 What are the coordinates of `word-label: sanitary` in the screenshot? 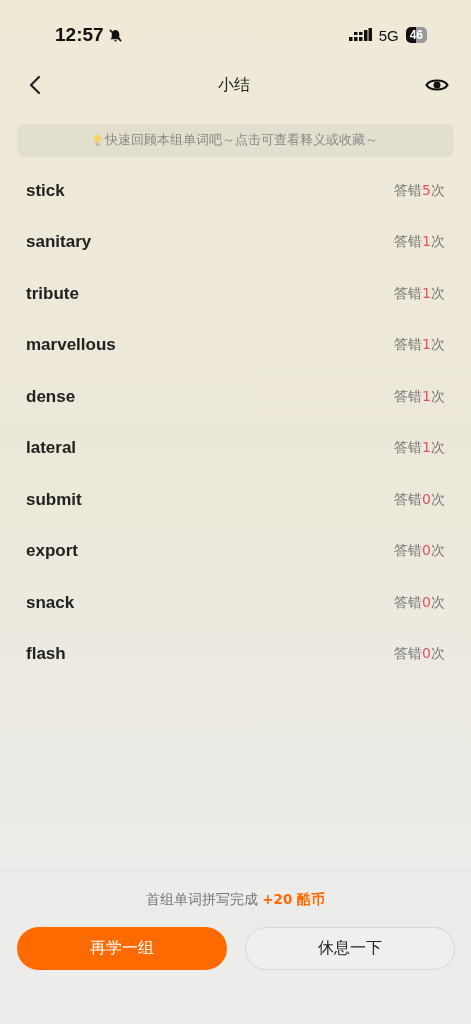 It's located at (59, 242).